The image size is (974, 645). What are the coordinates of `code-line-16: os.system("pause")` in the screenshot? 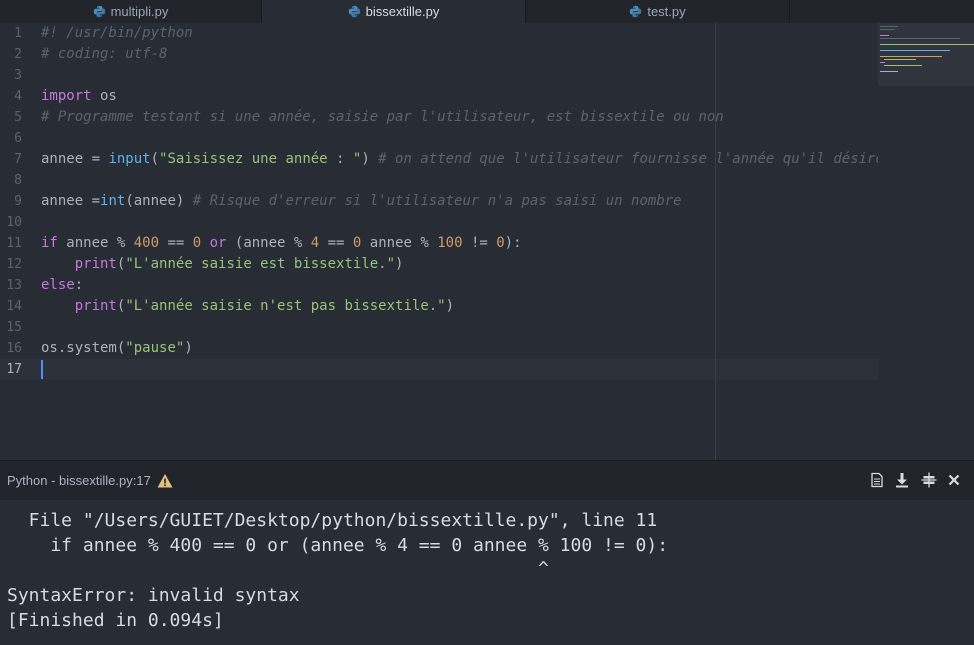 It's located at (459, 348).